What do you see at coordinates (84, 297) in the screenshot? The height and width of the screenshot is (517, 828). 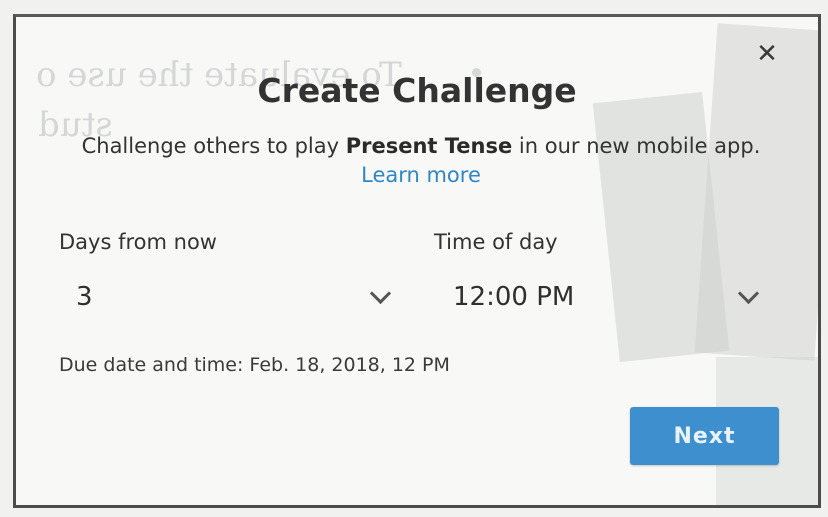 I see `days-value: 3` at bounding box center [84, 297].